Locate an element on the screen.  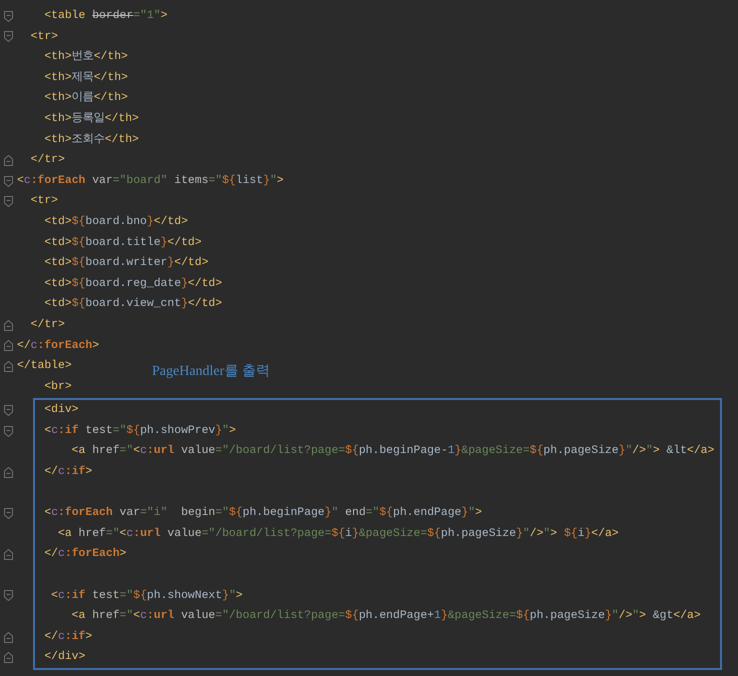
code-line: <a href="<c:url value="/board/list?page=${ph.beginPage-1}&pageSize=${ph.pageSize}"/>"> &lt</a> is located at coordinates (392, 452).